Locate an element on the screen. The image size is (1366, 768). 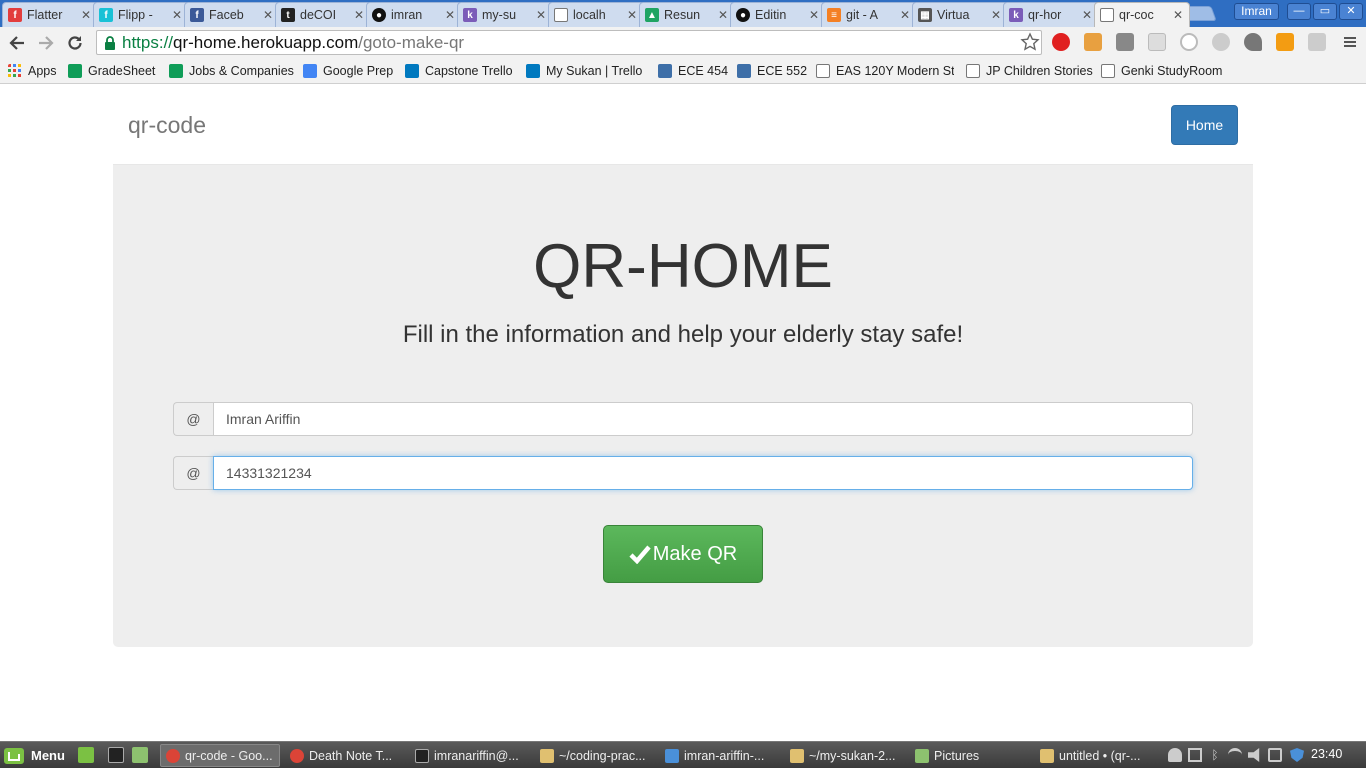
bookmark-my-sukan-trello: My Sukan | Trello is located at coordinates (584, 71).